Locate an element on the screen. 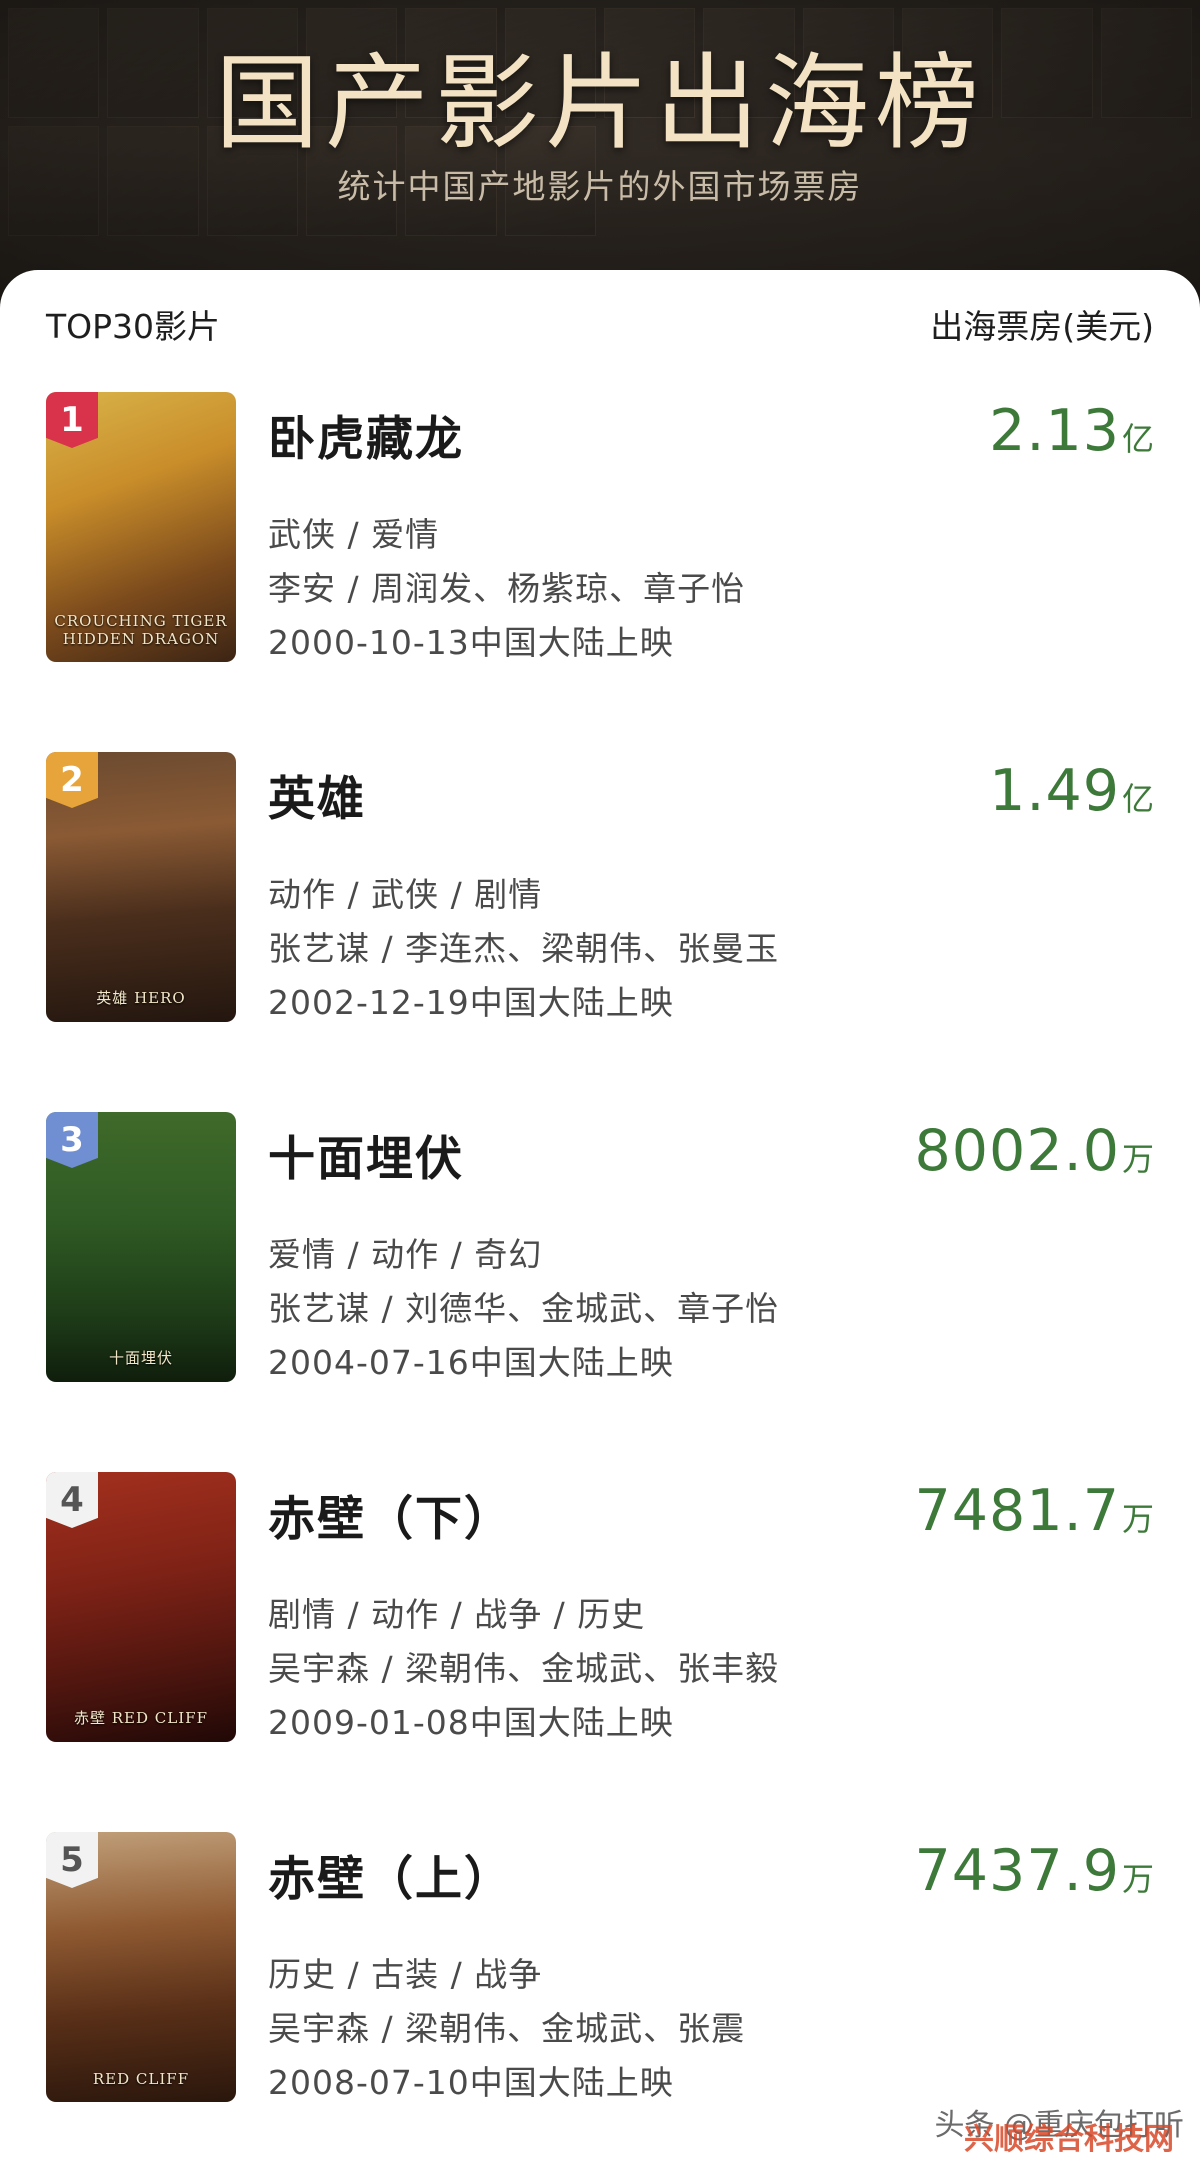  movie-poster: 英雄 HERO 2 is located at coordinates (141, 887).